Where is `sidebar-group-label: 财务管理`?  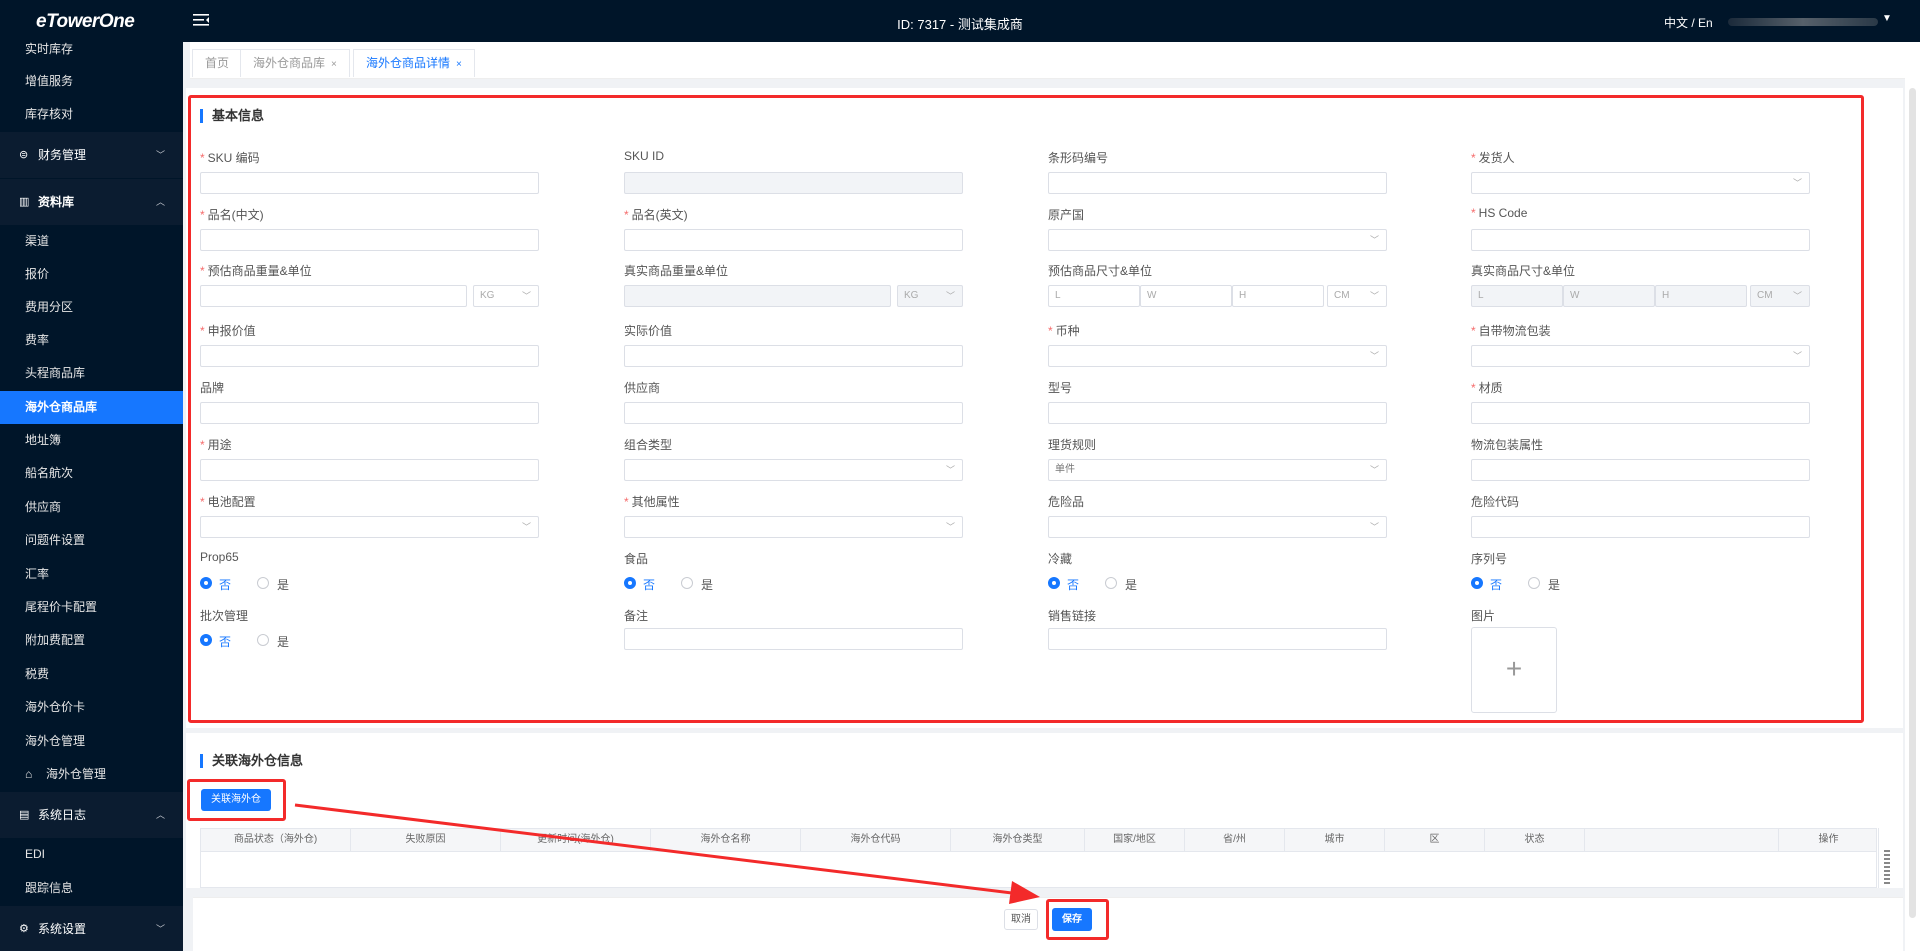
sidebar-group-label: 财务管理 is located at coordinates (62, 155).